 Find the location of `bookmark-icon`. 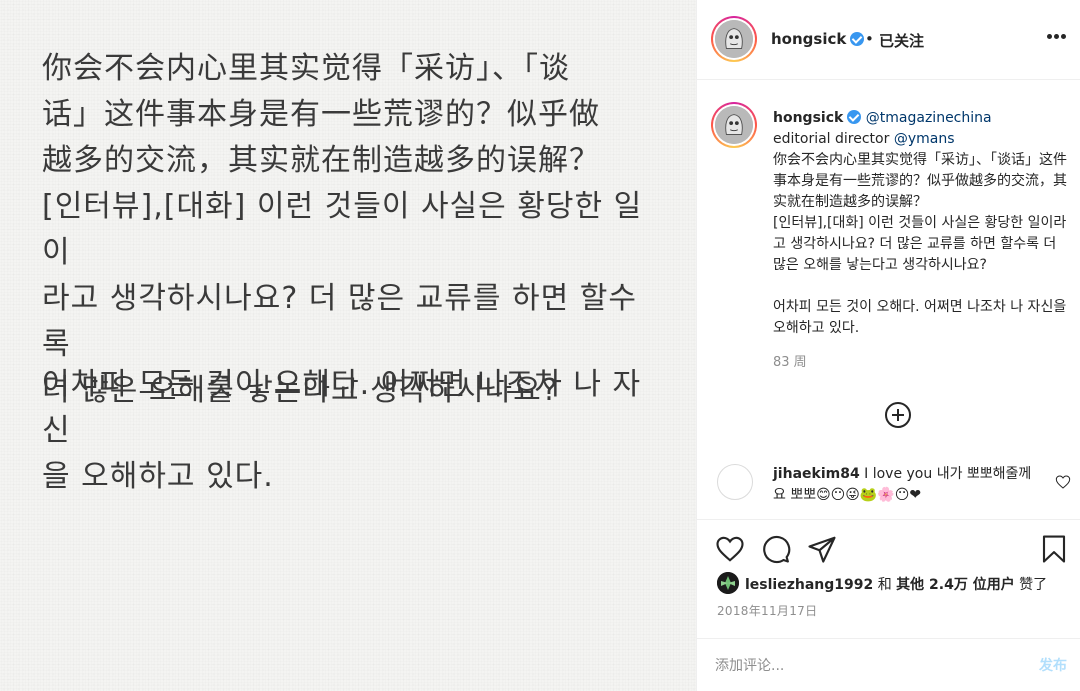

bookmark-icon is located at coordinates (1054, 549).